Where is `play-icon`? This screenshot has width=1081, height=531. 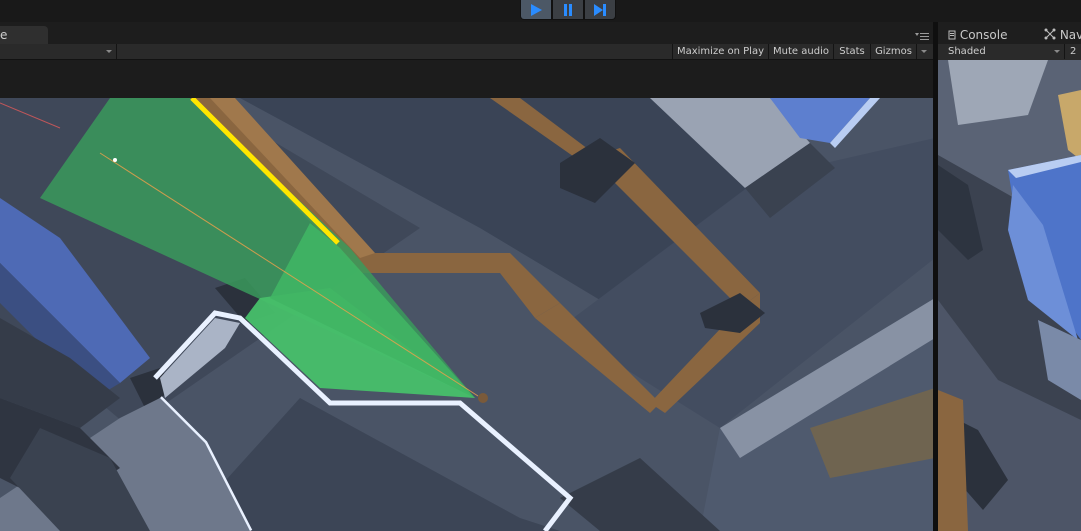 play-icon is located at coordinates (536, 9).